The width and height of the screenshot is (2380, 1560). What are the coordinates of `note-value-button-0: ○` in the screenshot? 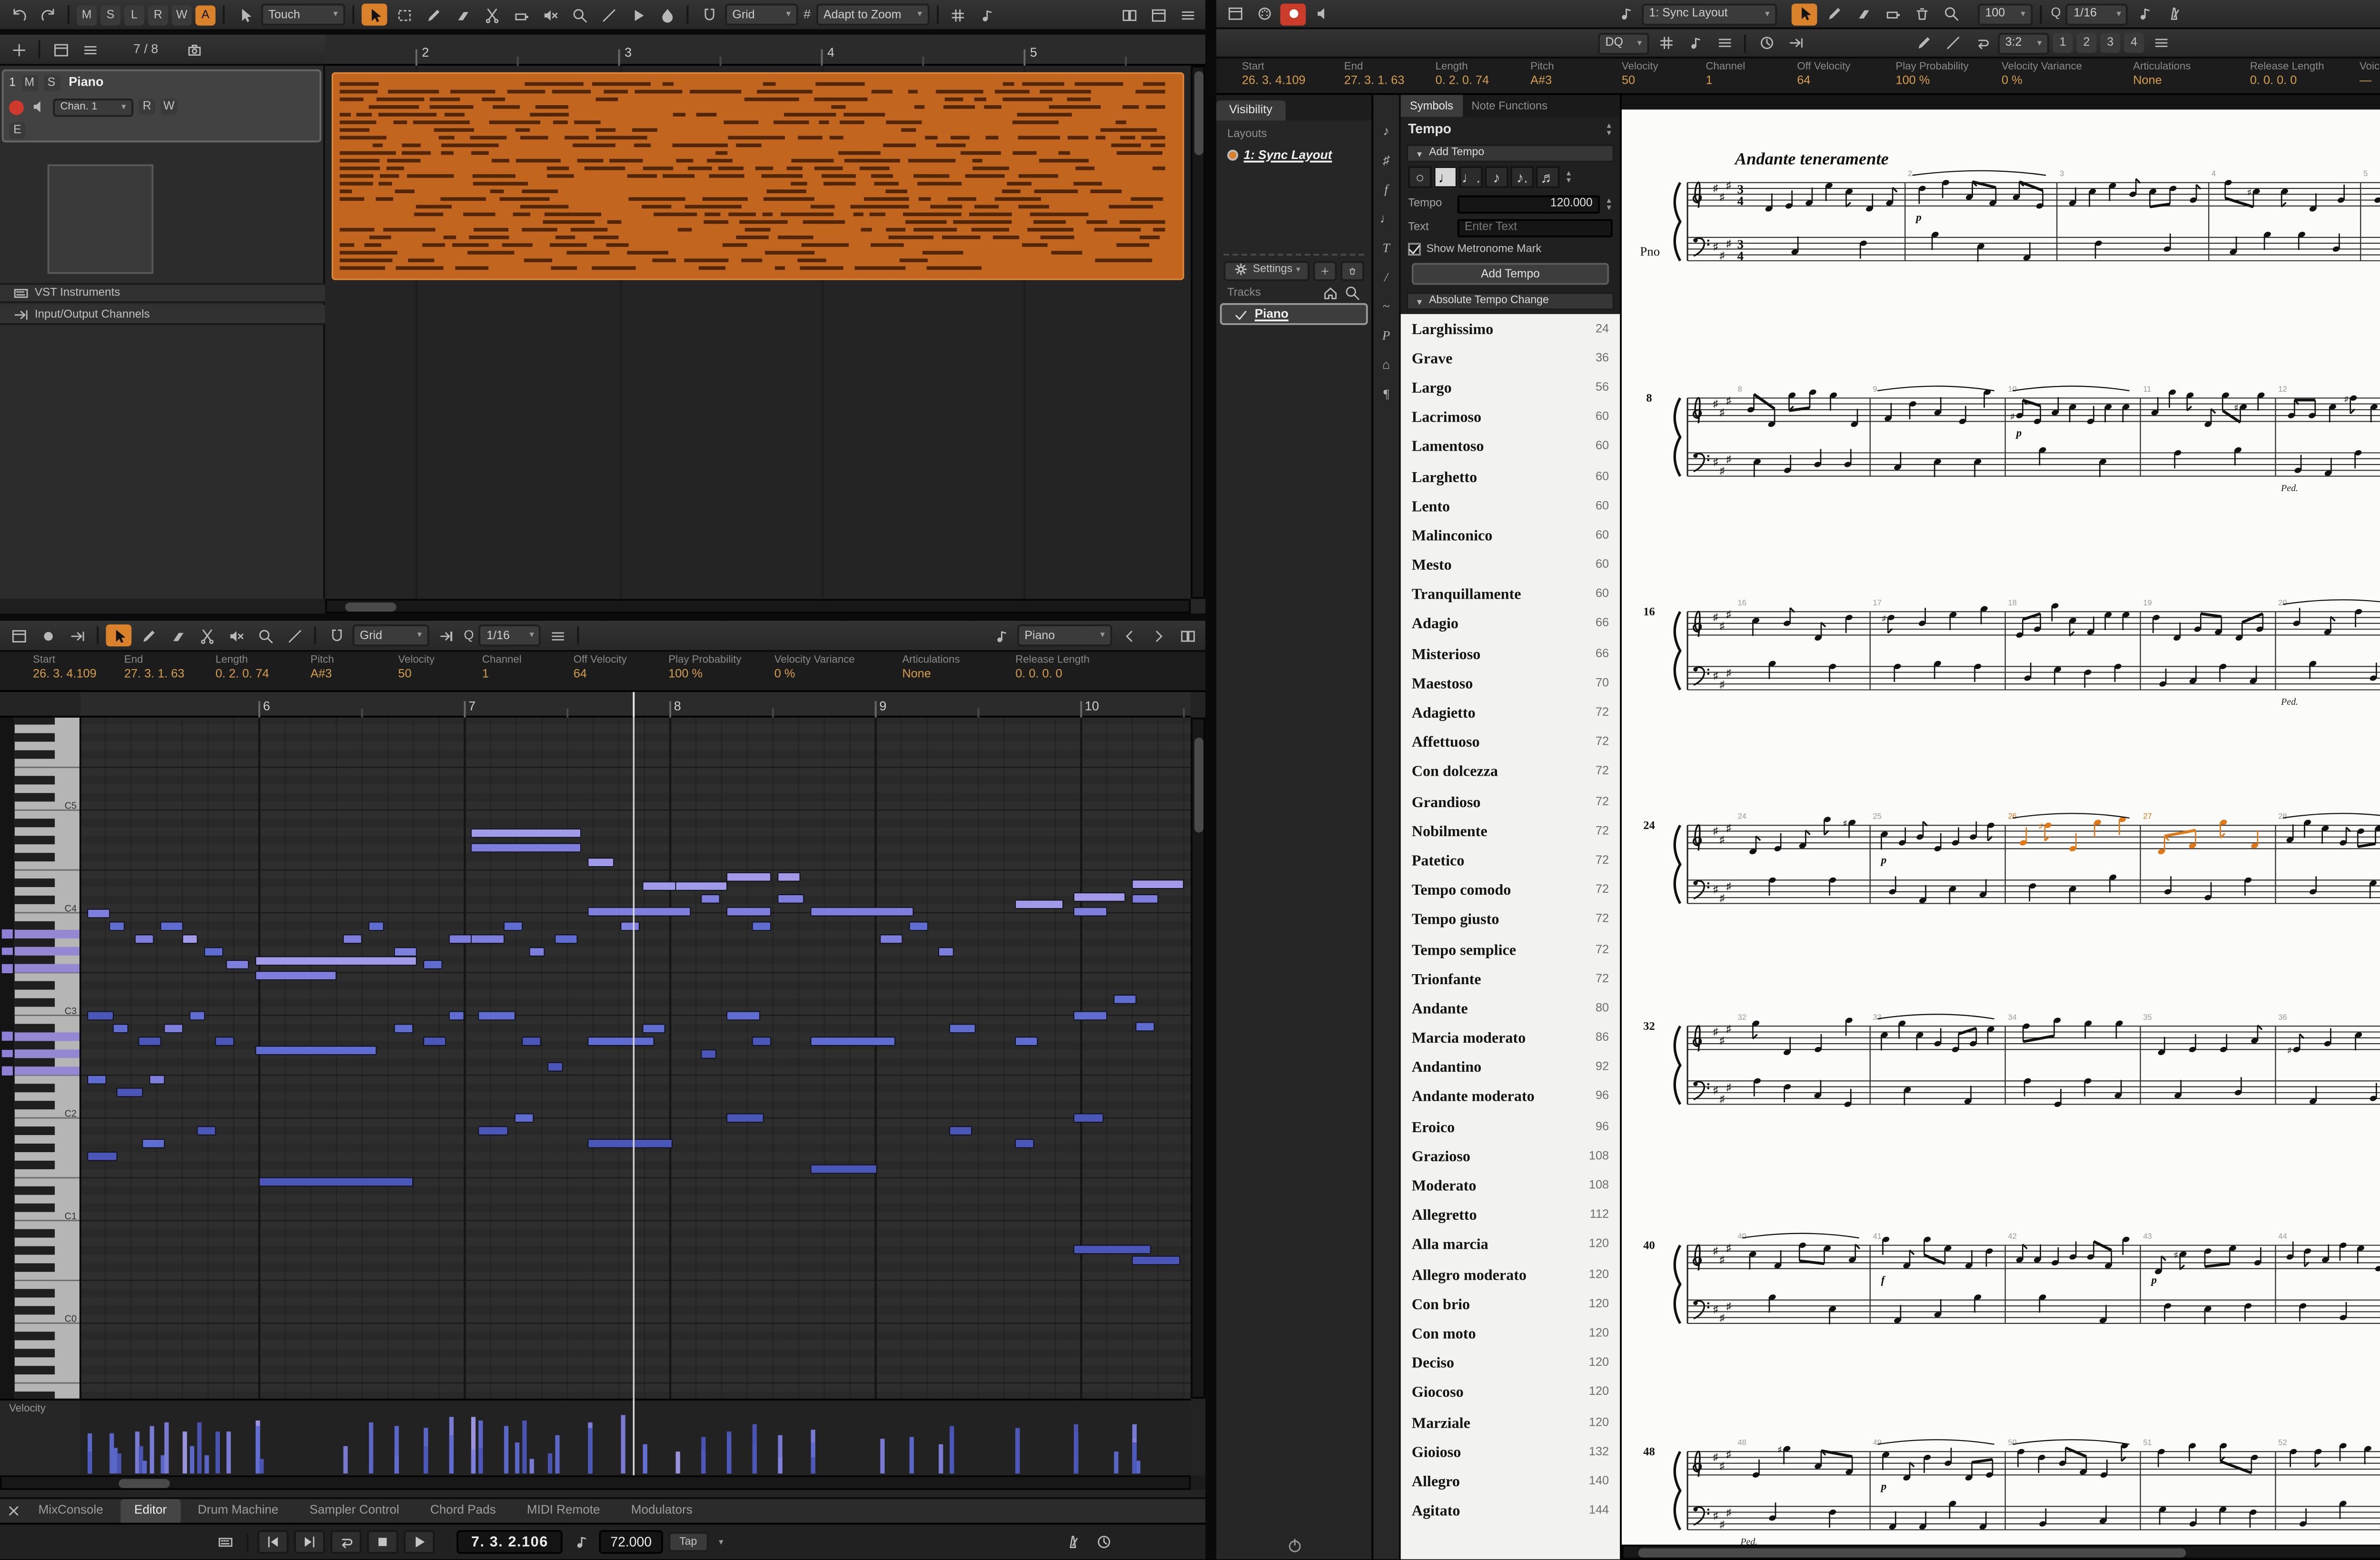 It's located at (1420, 177).